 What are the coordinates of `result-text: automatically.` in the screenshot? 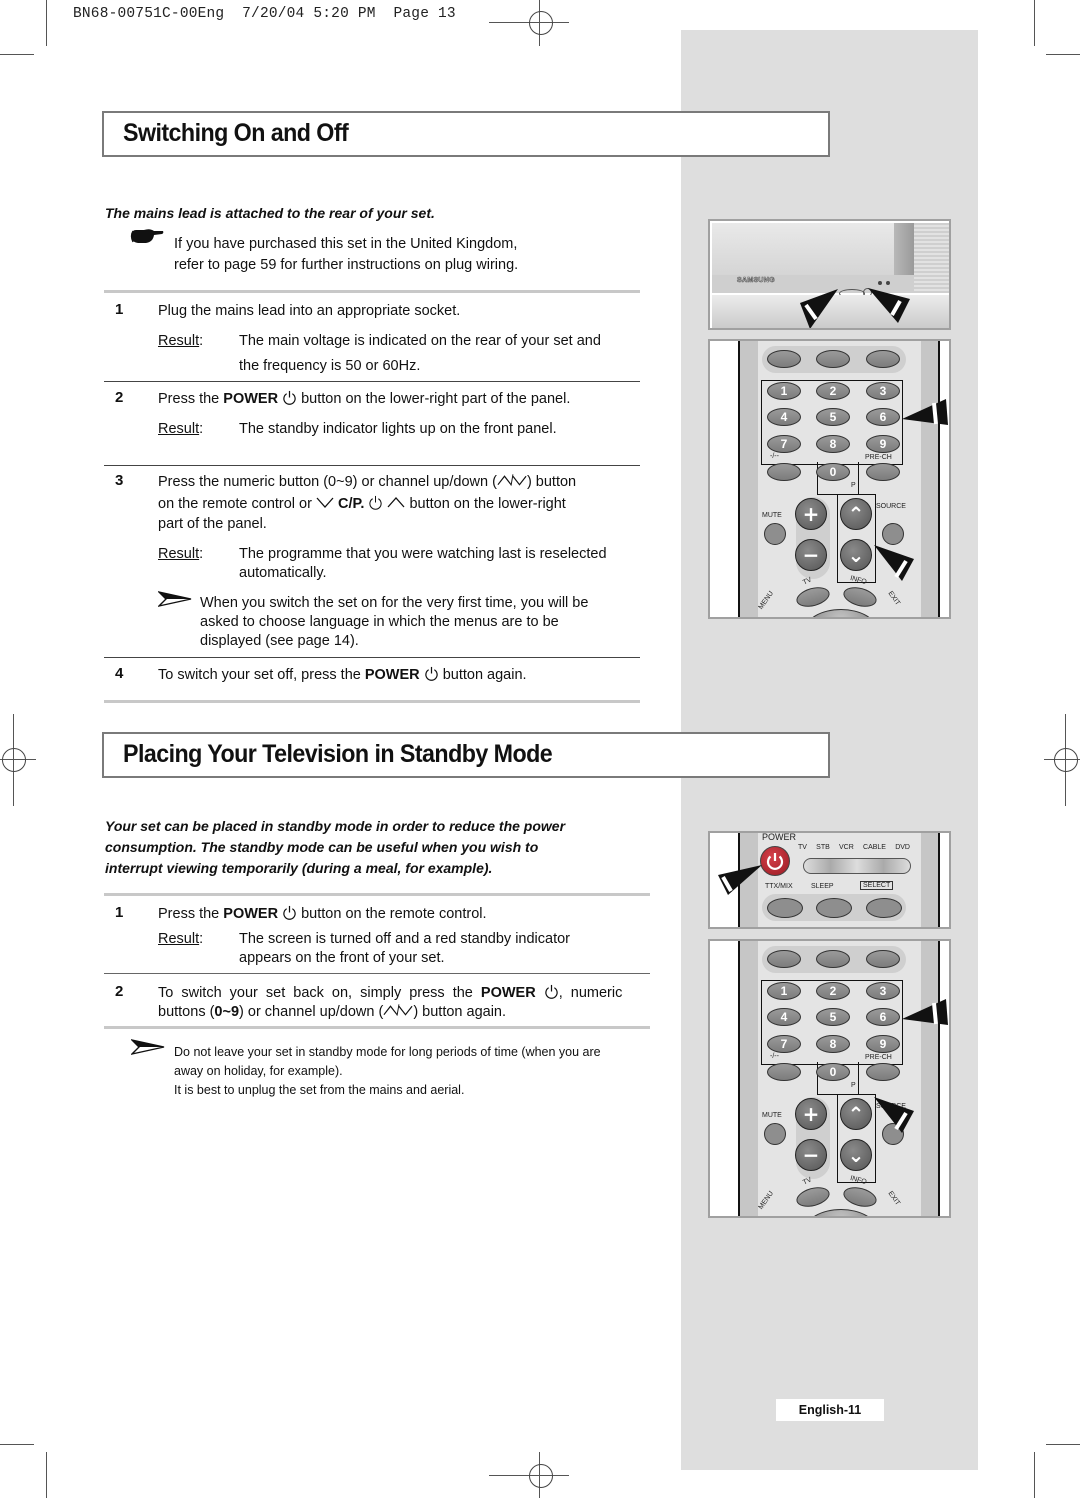 It's located at (283, 573).